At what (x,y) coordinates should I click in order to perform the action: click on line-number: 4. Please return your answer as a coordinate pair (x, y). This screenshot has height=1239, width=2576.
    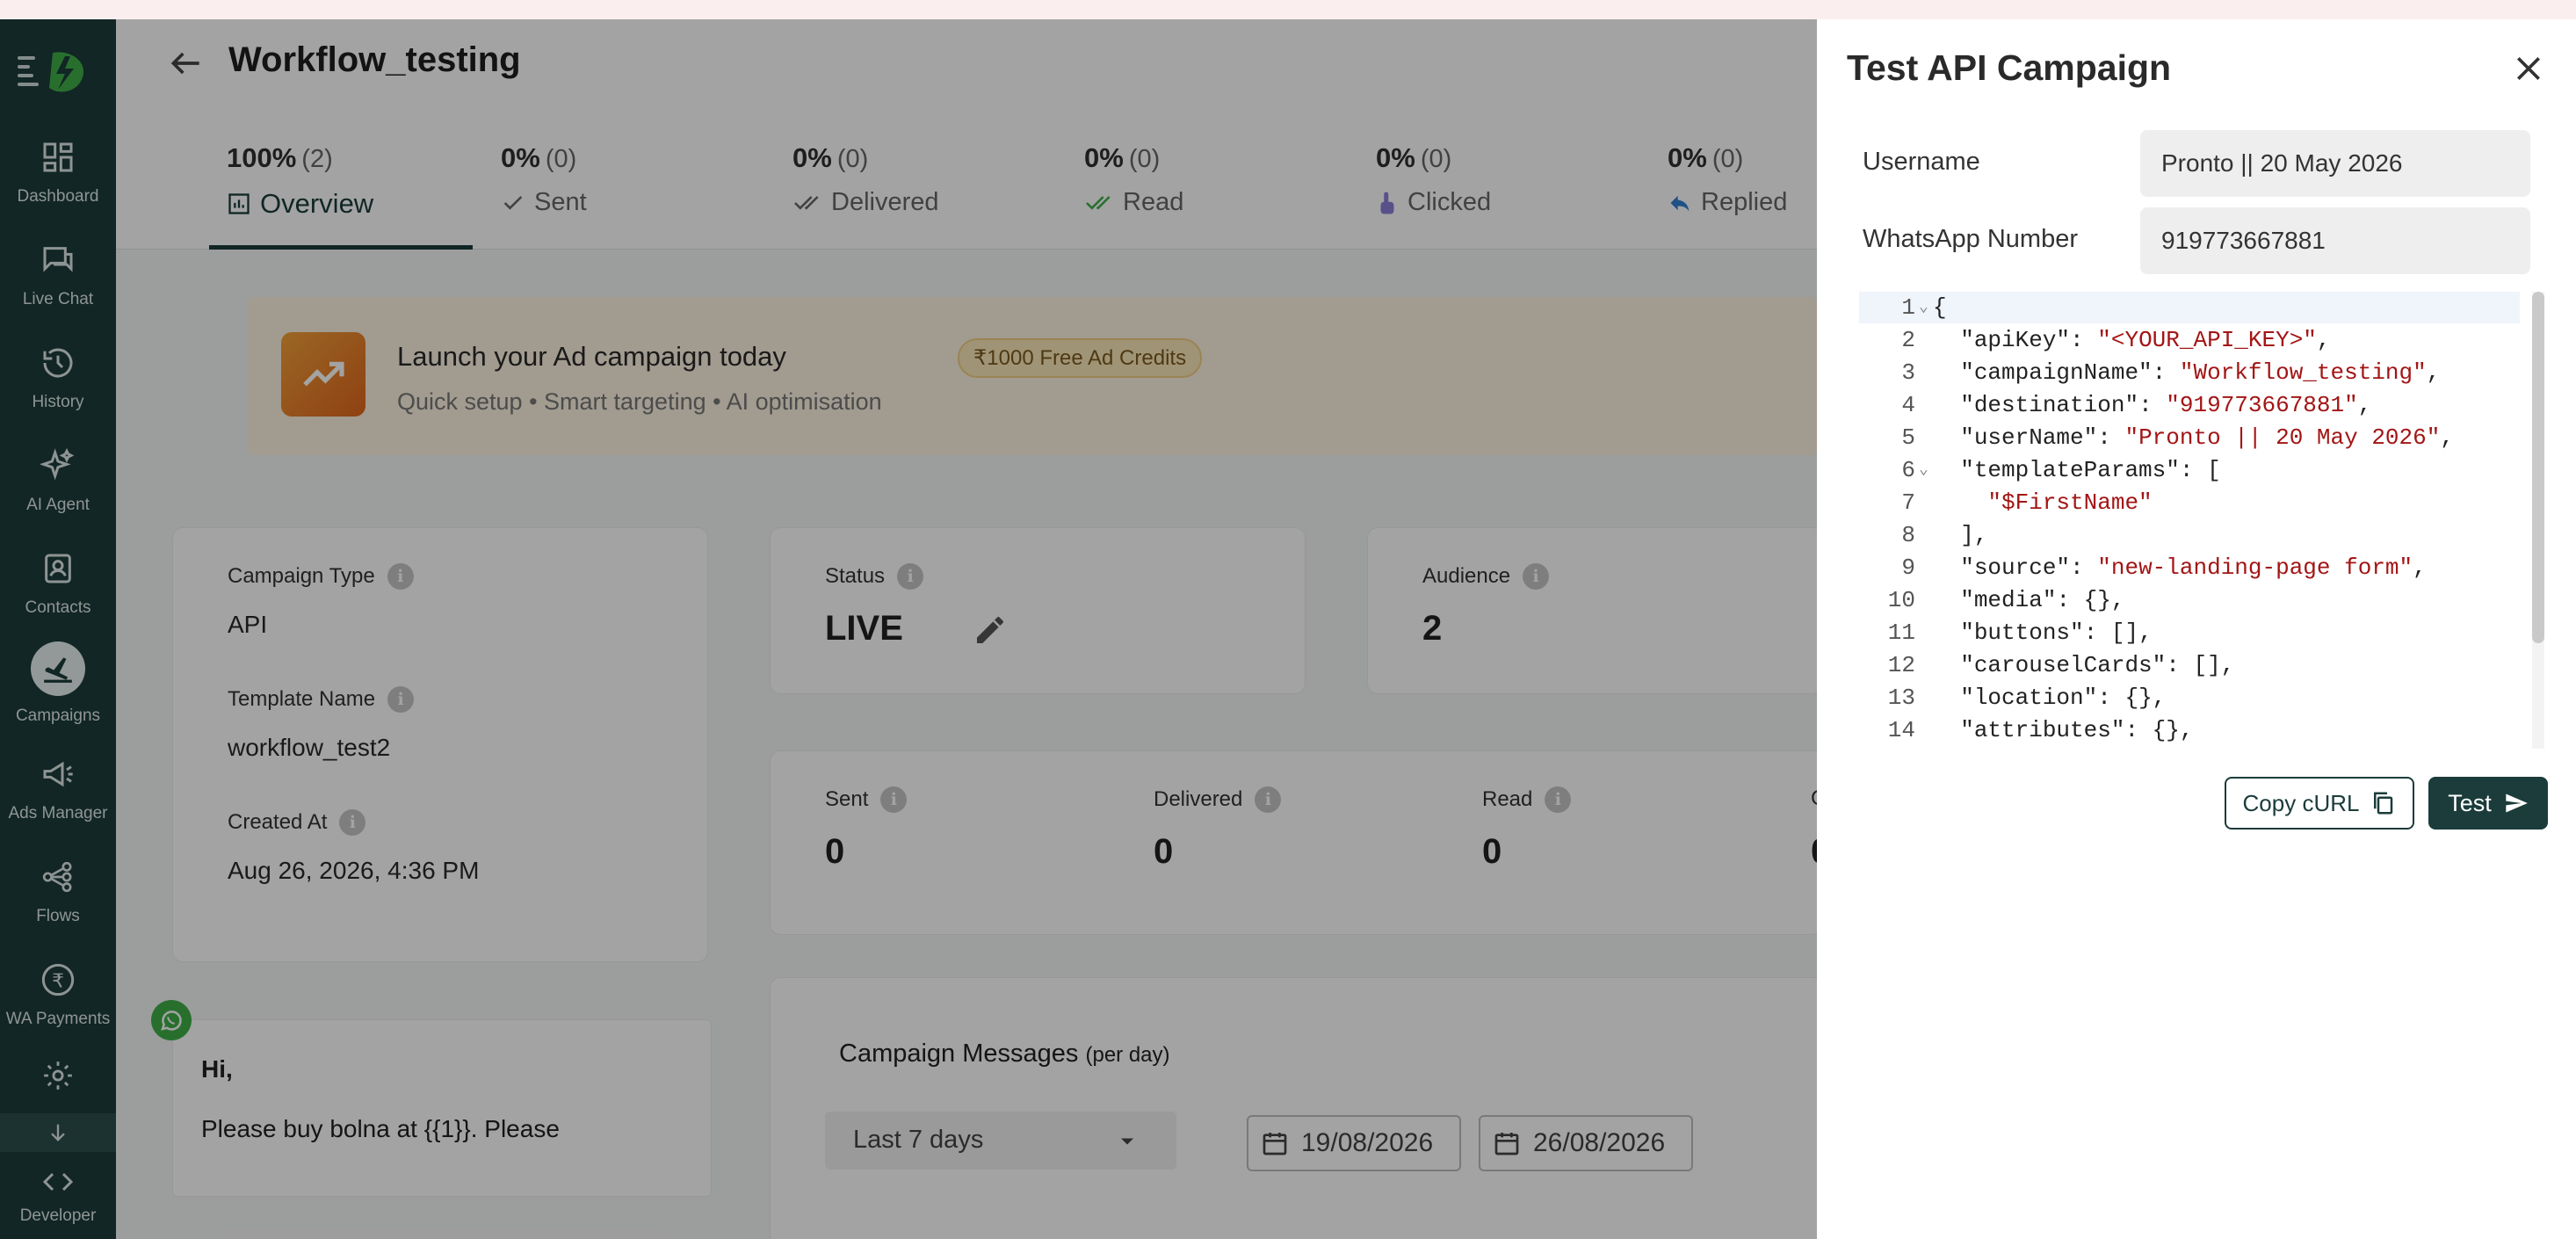
    Looking at the image, I should click on (1908, 405).